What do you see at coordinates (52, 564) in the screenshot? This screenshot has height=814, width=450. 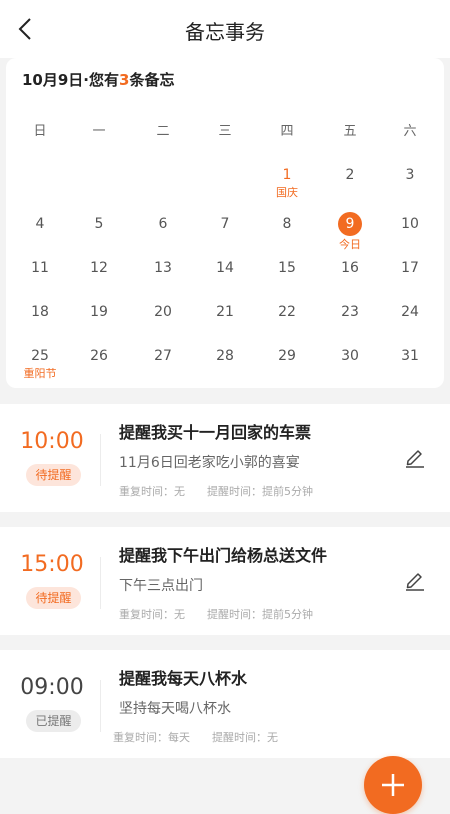 I see `reminder-time: 15:00` at bounding box center [52, 564].